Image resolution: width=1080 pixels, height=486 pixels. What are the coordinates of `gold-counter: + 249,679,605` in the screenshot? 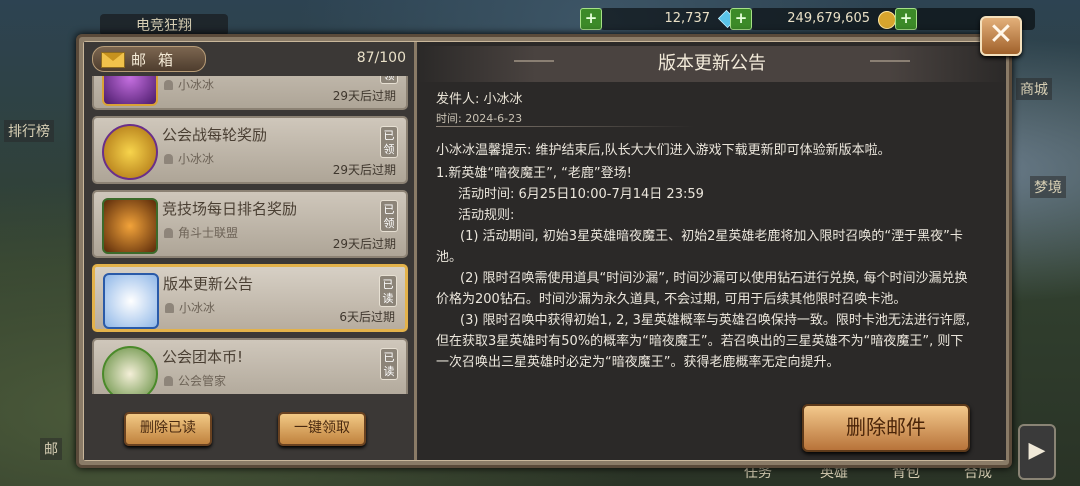 It's located at (815, 19).